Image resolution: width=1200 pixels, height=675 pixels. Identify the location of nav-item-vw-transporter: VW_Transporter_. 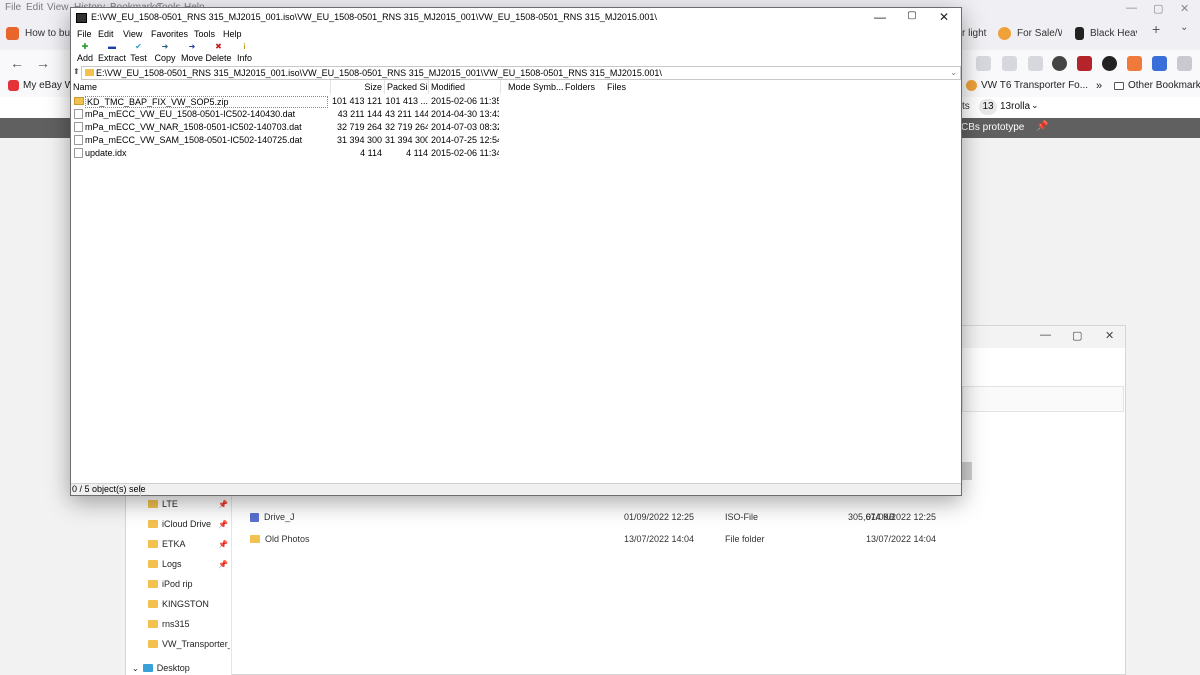
(189, 644).